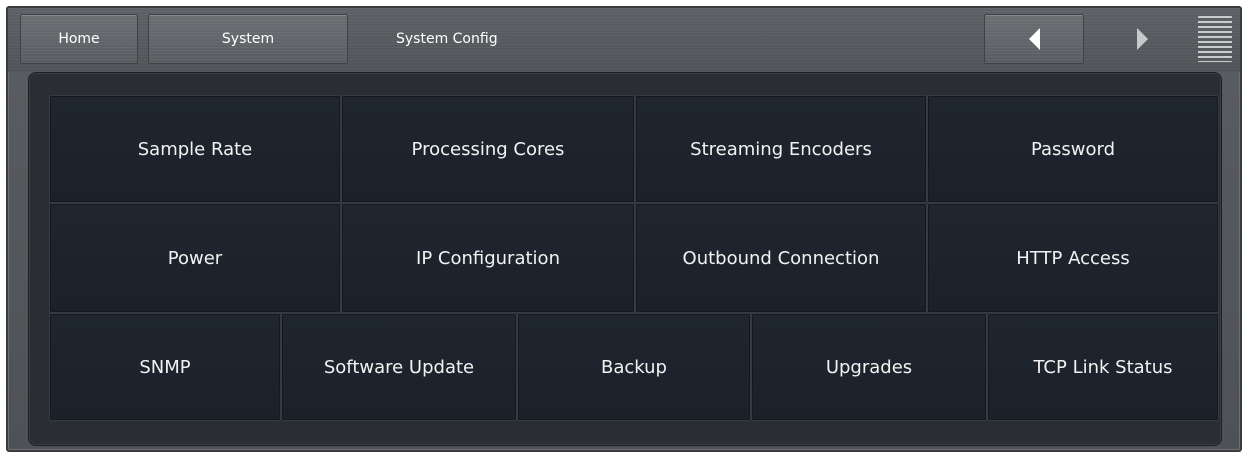 This screenshot has height=456, width=1248. I want to click on tile-label: Streaming Encoders, so click(781, 149).